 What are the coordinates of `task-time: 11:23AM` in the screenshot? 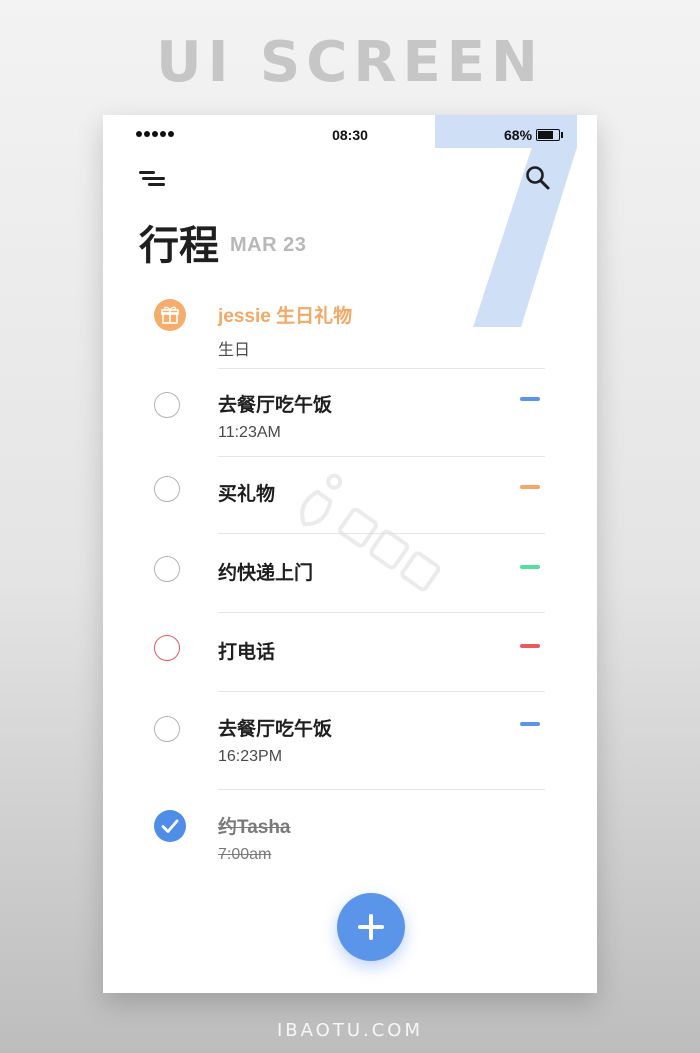 It's located at (249, 432).